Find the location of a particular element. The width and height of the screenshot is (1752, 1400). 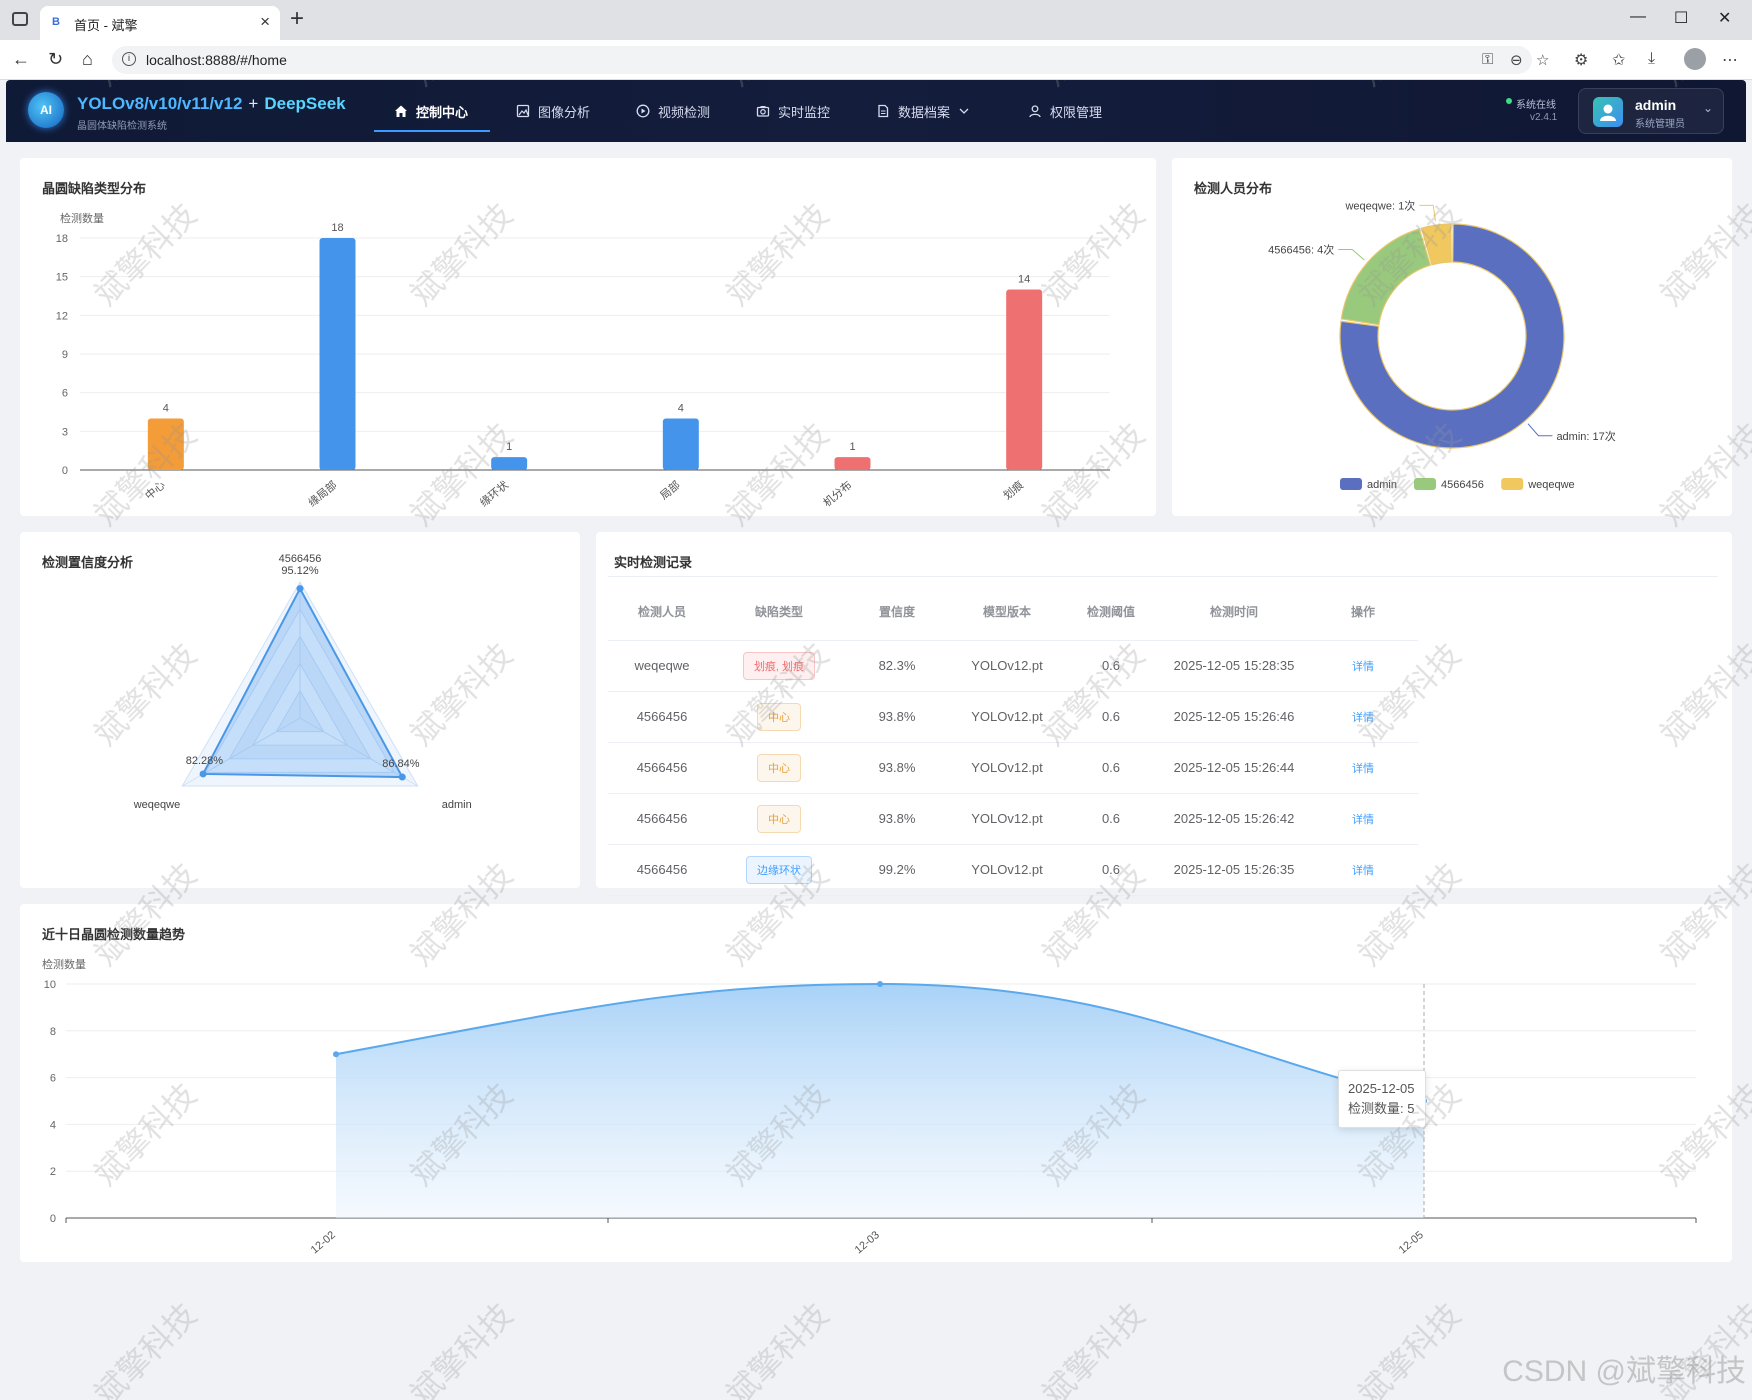

cell-text: 2025-12-05 15:26:44 is located at coordinates (1234, 767).